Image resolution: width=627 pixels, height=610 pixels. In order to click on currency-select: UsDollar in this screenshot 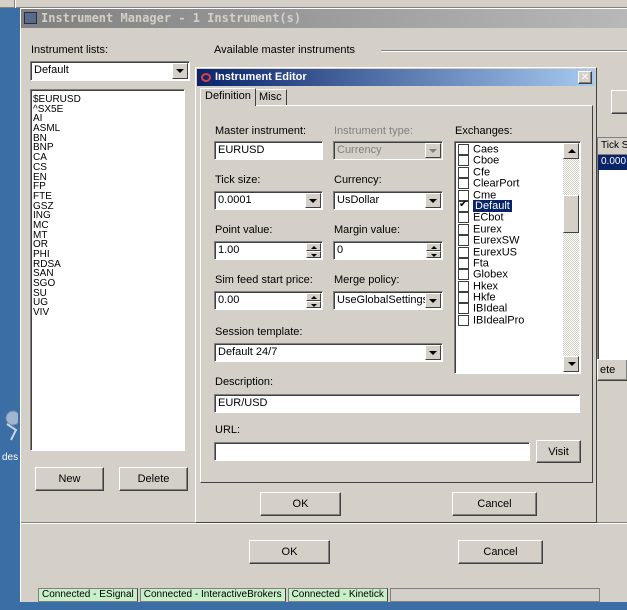, I will do `click(388, 200)`.